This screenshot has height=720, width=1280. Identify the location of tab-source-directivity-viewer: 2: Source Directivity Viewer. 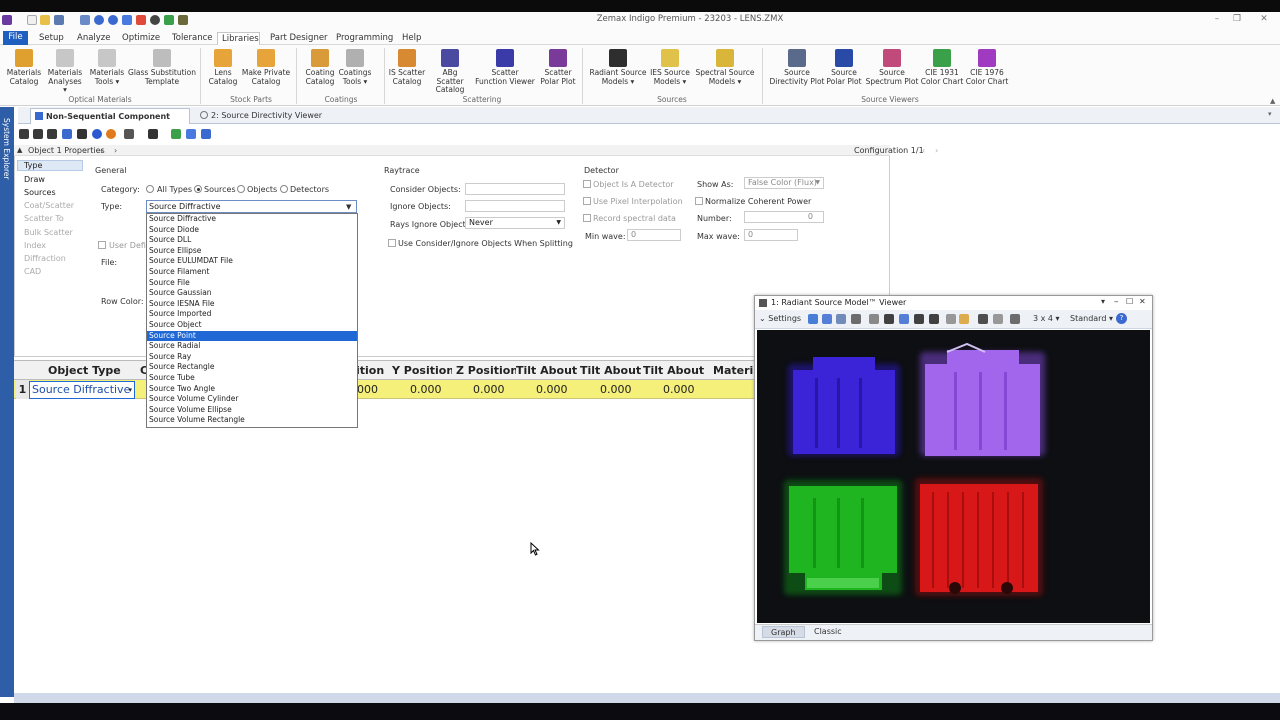
(261, 116).